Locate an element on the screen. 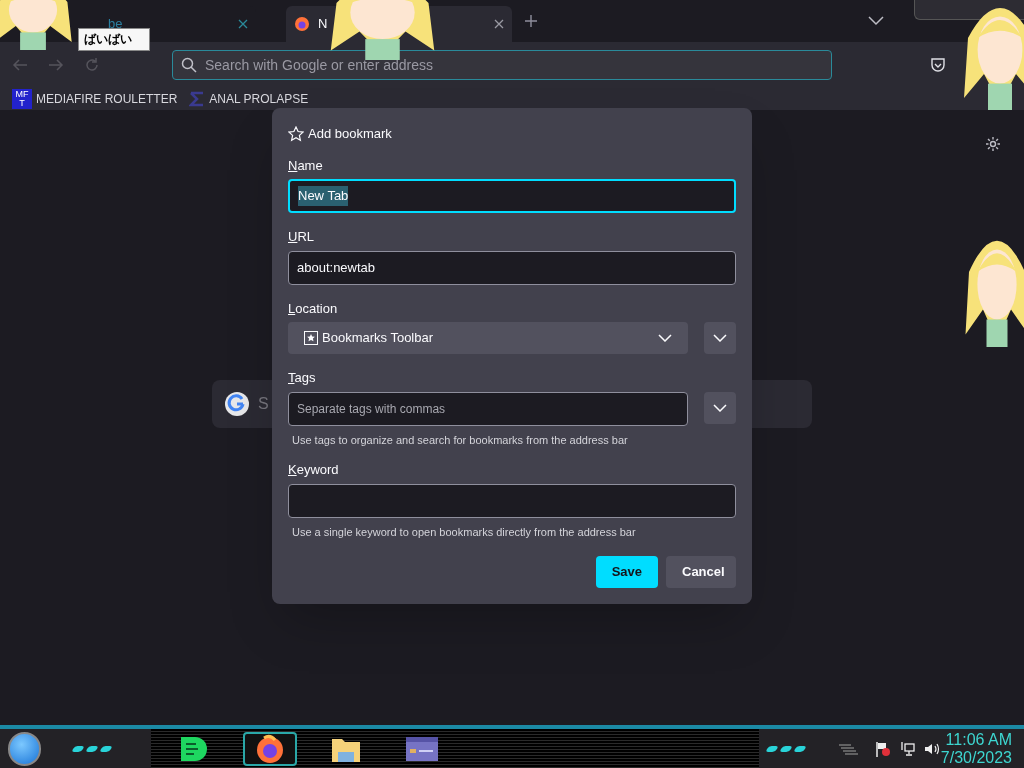 The width and height of the screenshot is (1024, 768). google-icon is located at coordinates (237, 404).